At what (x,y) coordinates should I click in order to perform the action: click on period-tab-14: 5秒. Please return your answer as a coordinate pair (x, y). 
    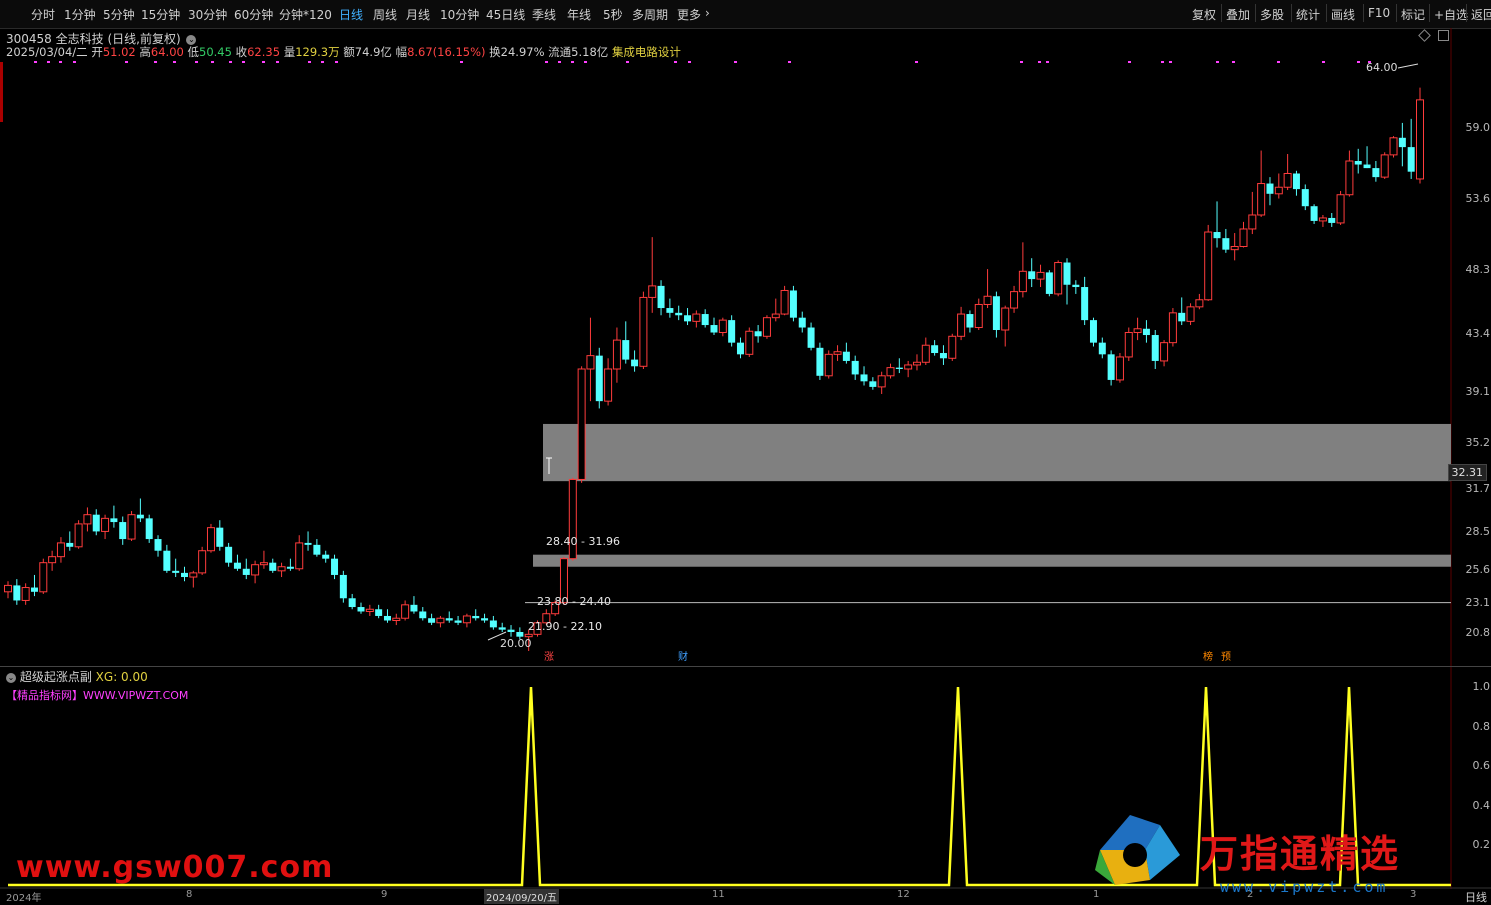
    Looking at the image, I should click on (613, 14).